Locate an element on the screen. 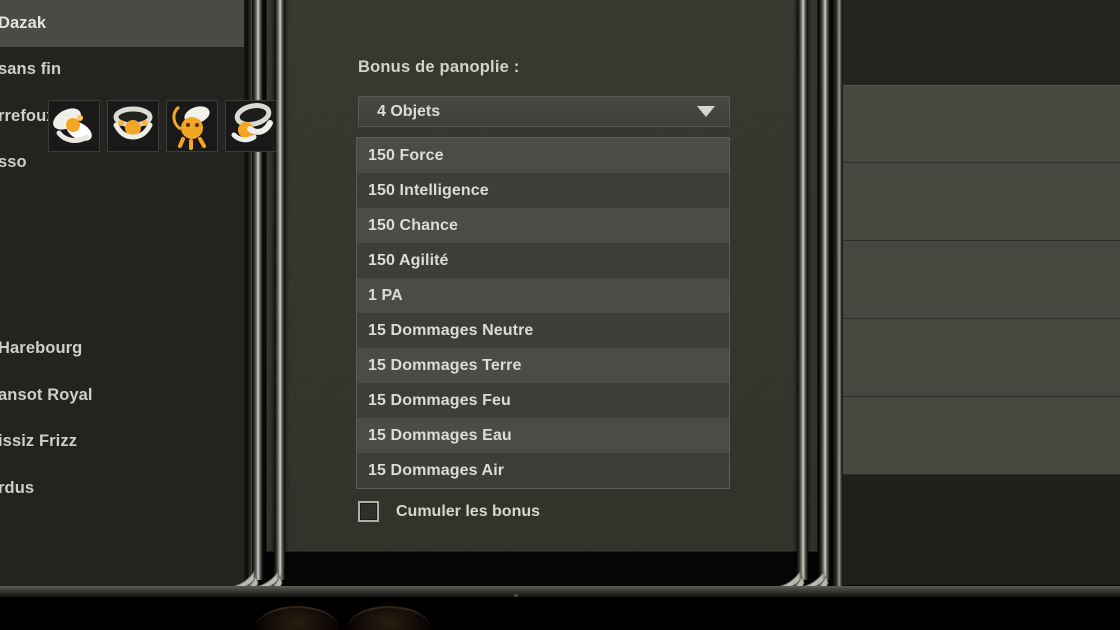  sidebar-item-label: ansot Royal is located at coordinates (46, 394).